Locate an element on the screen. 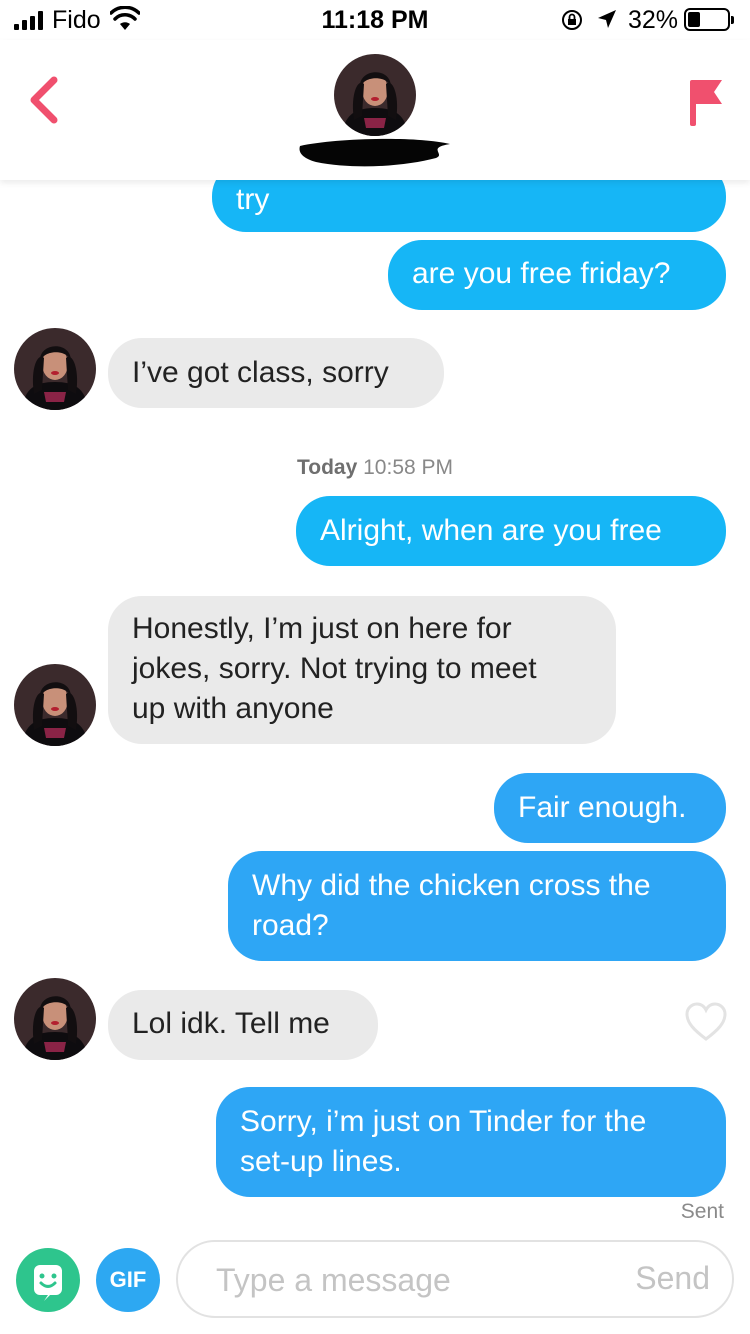 The height and width of the screenshot is (1334, 750). message-line: jokes, sorry. Not trying to meet is located at coordinates (334, 668).